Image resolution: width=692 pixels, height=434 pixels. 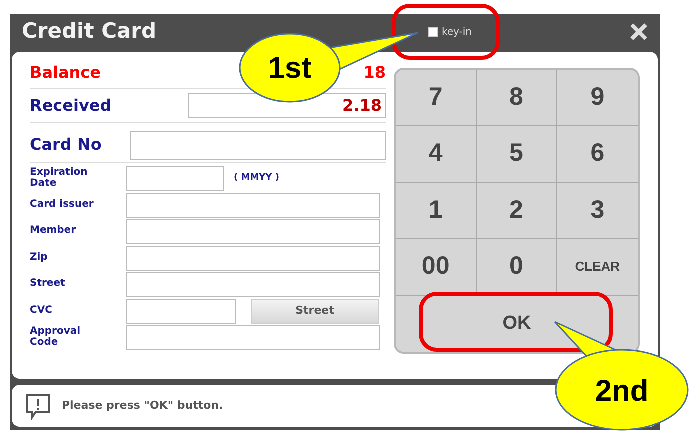 I want to click on balance-label: Balance, so click(x=65, y=73).